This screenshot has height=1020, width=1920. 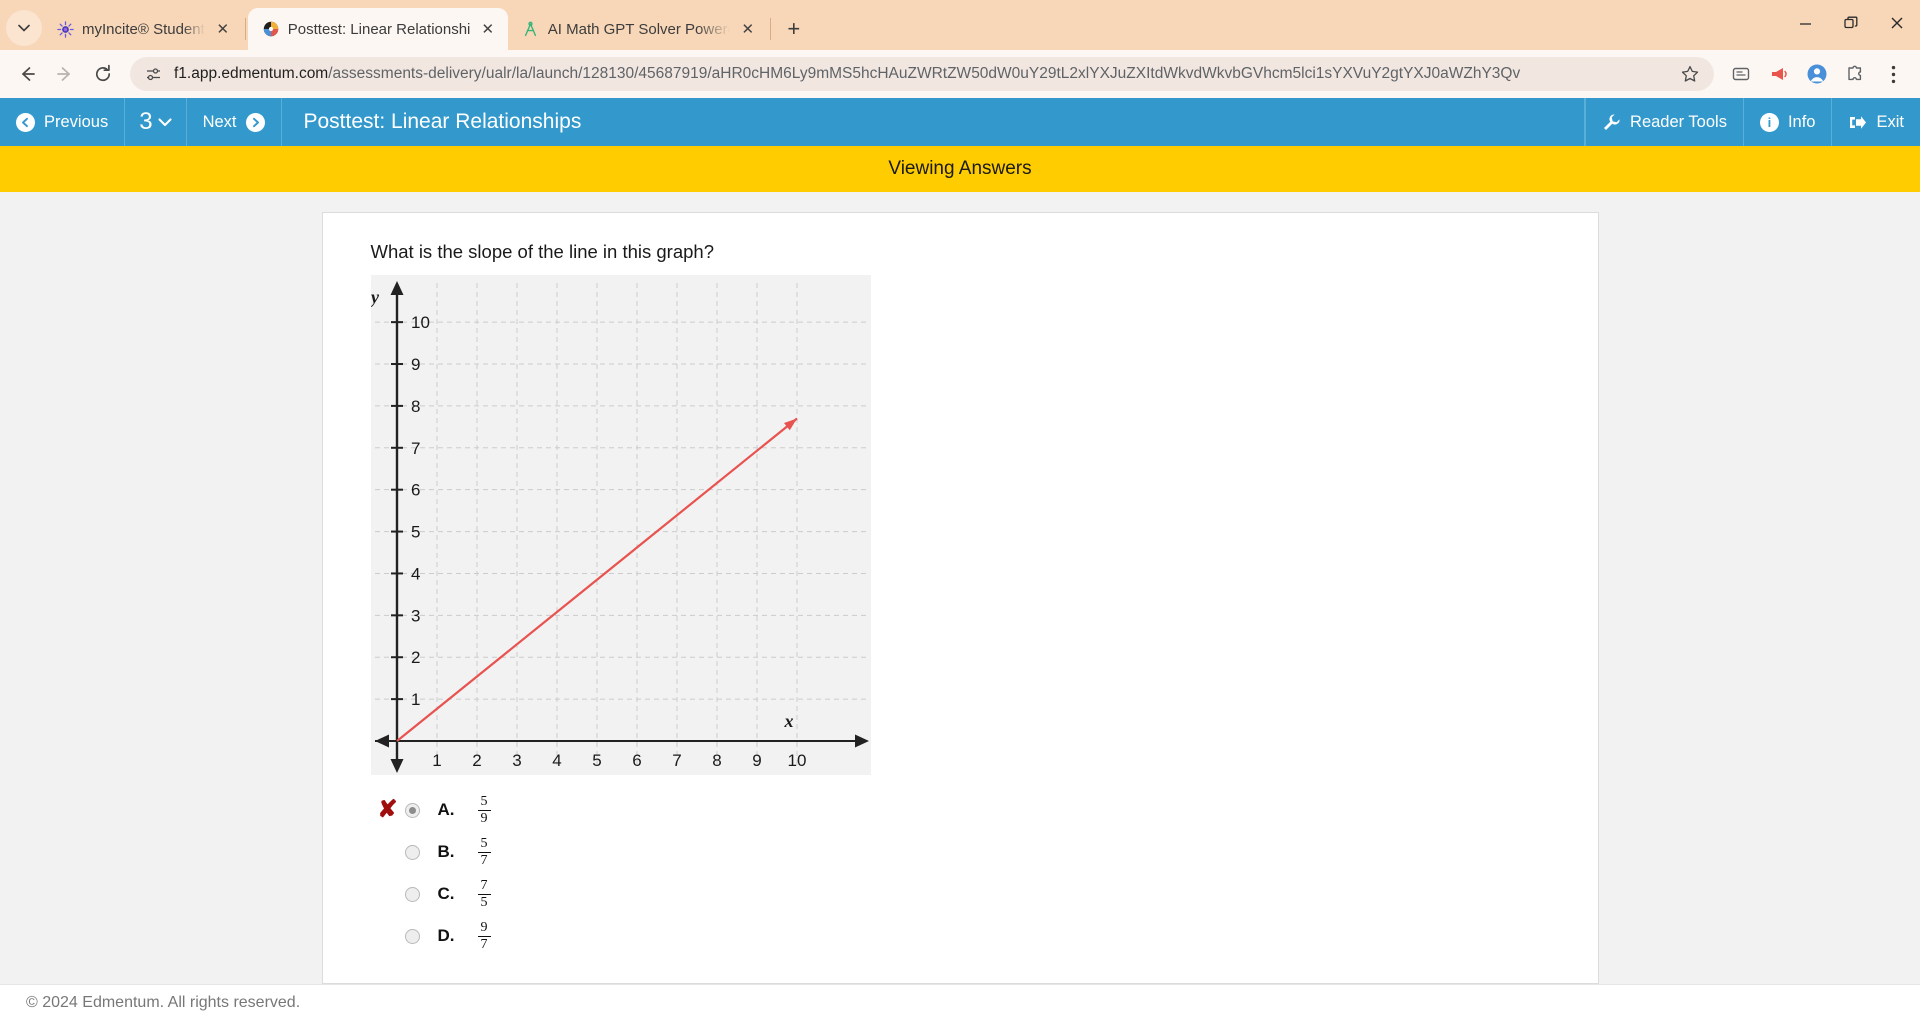 I want to click on x-tick-label: 2, so click(x=476, y=760).